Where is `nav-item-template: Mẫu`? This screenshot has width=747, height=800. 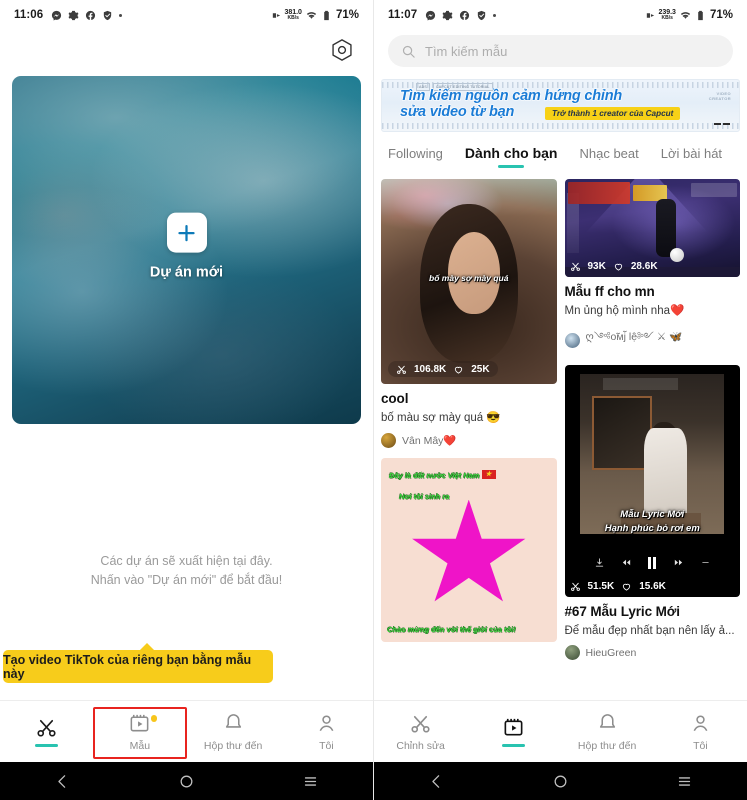
nav-item-template: Mẫu is located at coordinates (139, 731).